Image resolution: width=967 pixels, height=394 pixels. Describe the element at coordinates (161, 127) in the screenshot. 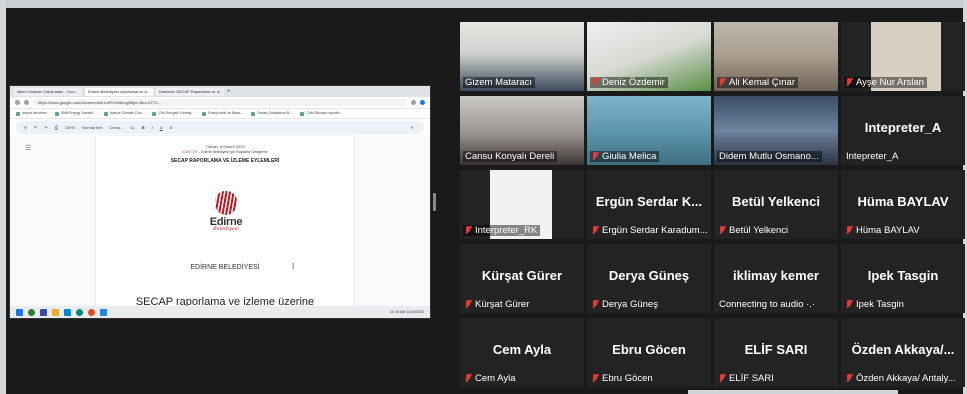

I see `underline-icon: U` at that location.